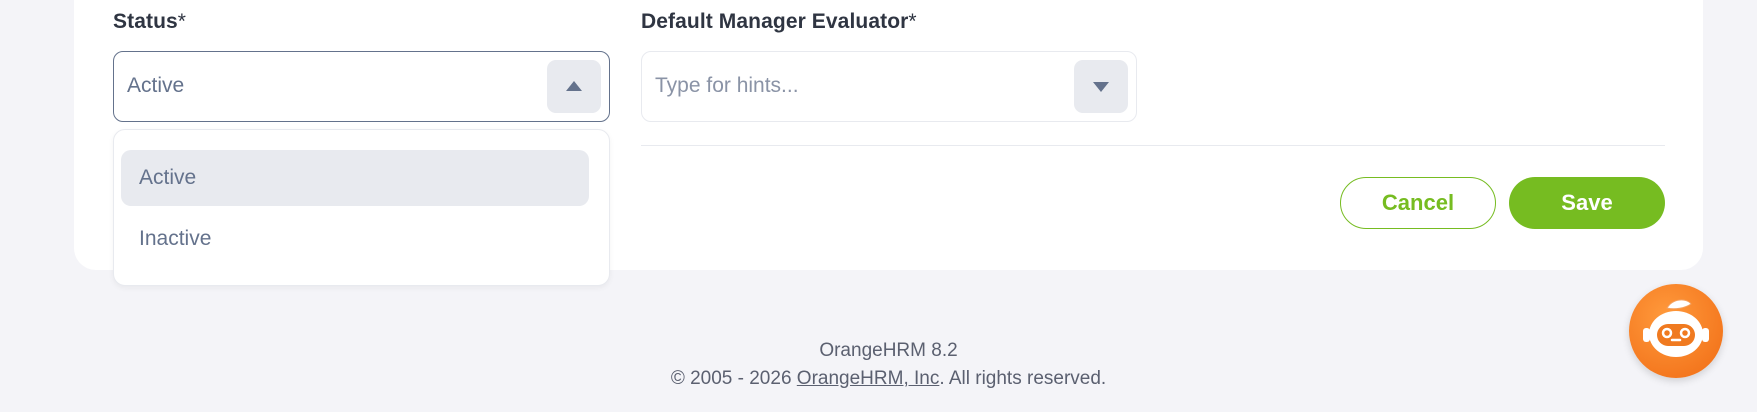  Describe the element at coordinates (888, 350) in the screenshot. I see `footer-version: OrangeHRM 8.2` at that location.